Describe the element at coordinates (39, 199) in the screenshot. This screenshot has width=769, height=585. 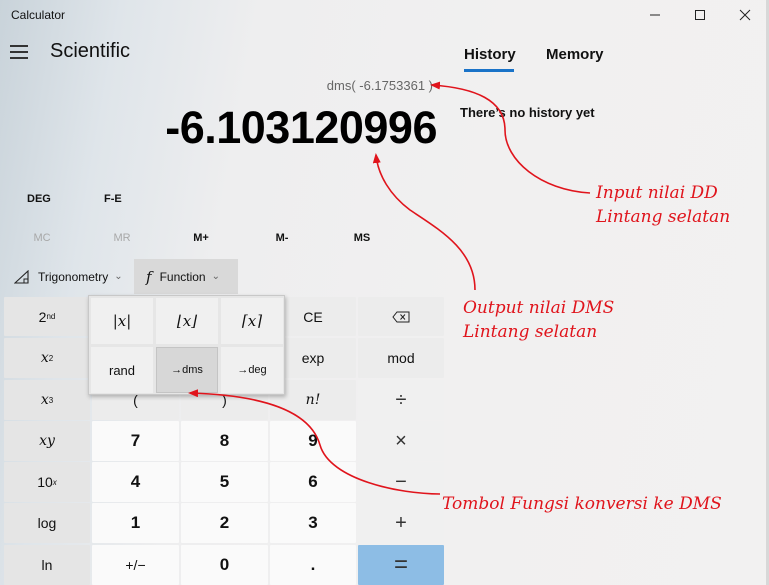
I see `angle-unit-button: DEG` at that location.